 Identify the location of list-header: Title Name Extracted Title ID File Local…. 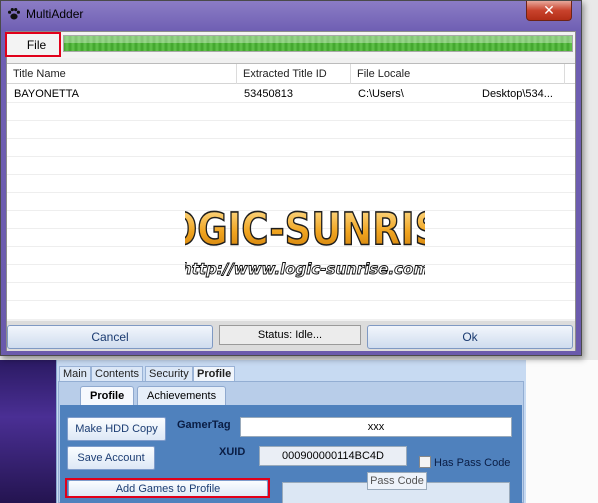
(291, 74).